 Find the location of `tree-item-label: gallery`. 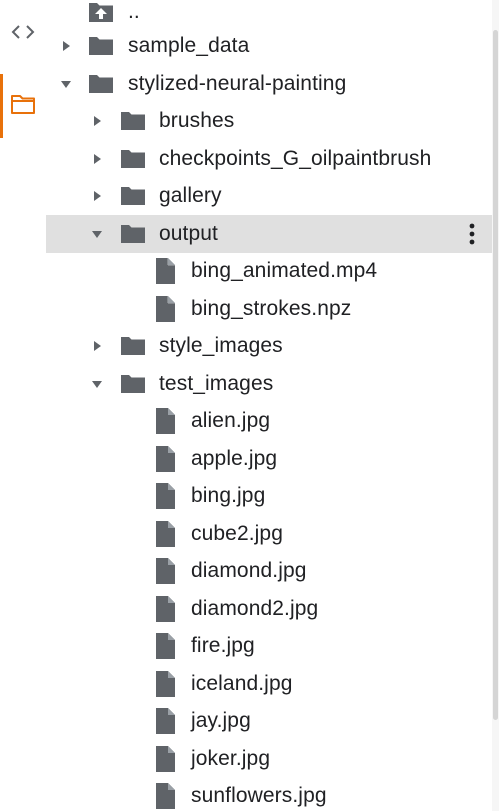

tree-item-label: gallery is located at coordinates (190, 196).